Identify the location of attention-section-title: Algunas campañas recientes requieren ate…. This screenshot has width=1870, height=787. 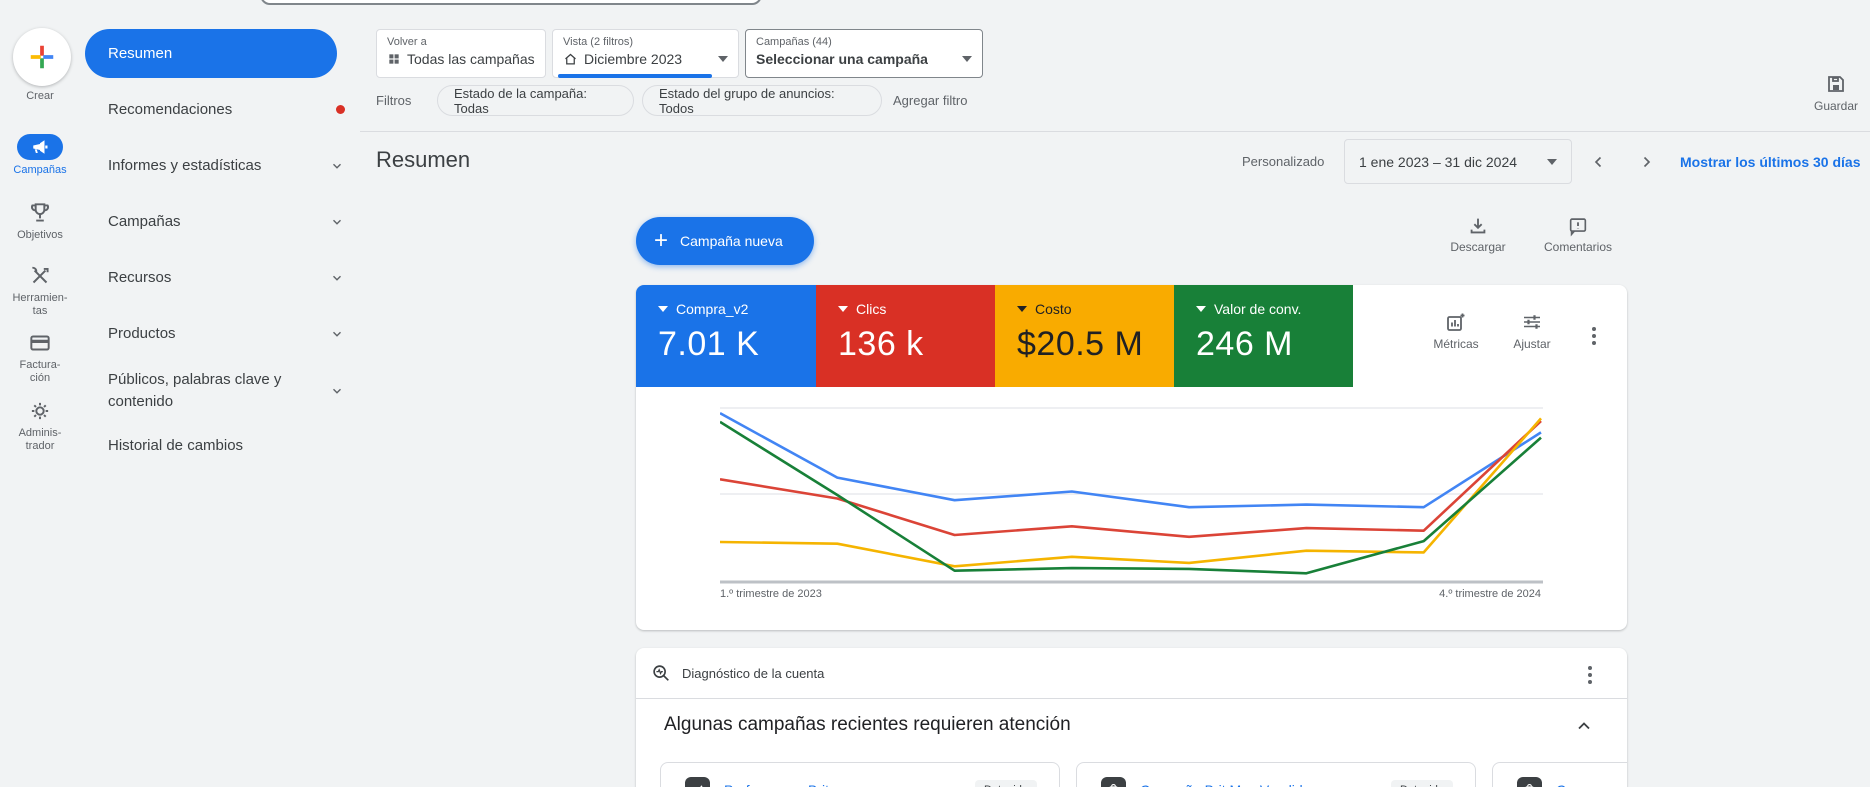
(867, 724).